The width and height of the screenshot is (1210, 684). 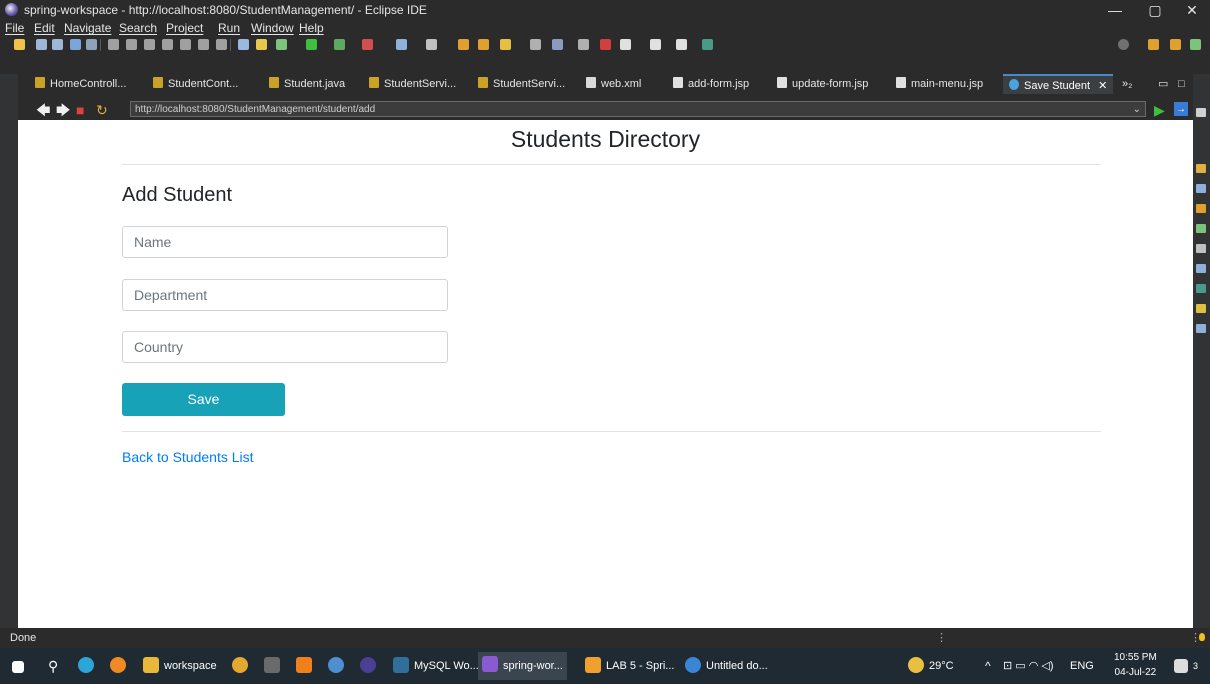 What do you see at coordinates (1201, 248) in the screenshot?
I see `snippets-icon` at bounding box center [1201, 248].